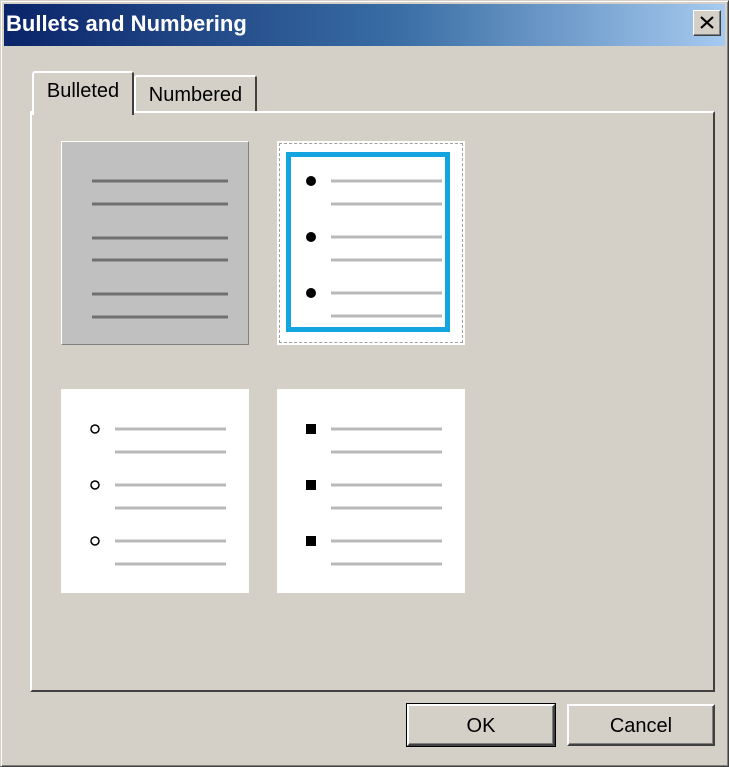 This screenshot has width=729, height=767. I want to click on bullet-style-filled-circle, so click(371, 243).